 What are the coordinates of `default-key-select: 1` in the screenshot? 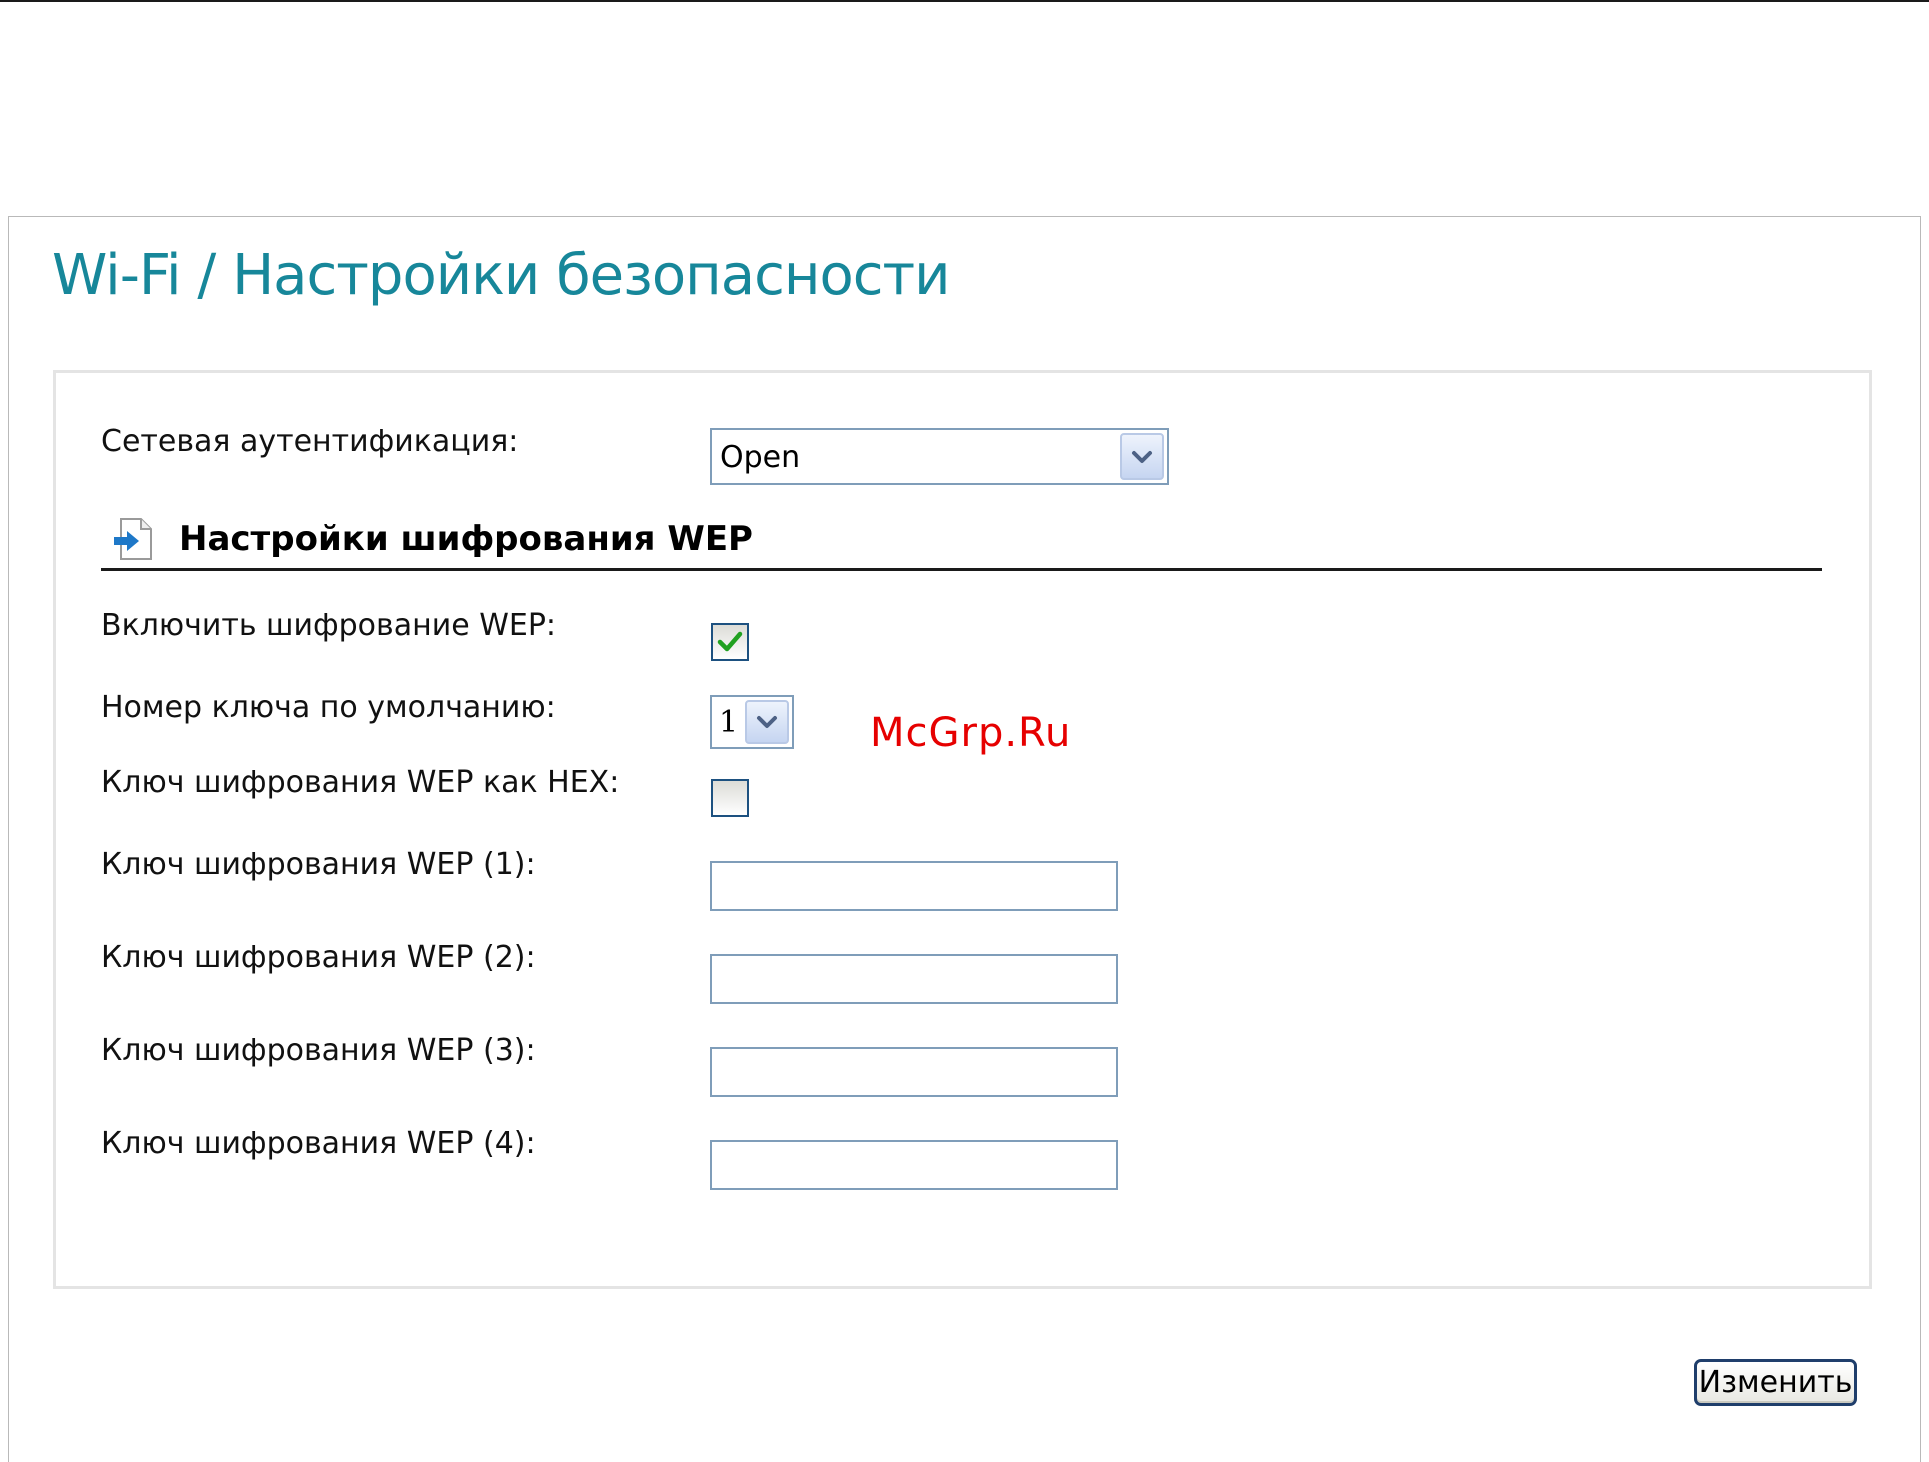 It's located at (752, 722).